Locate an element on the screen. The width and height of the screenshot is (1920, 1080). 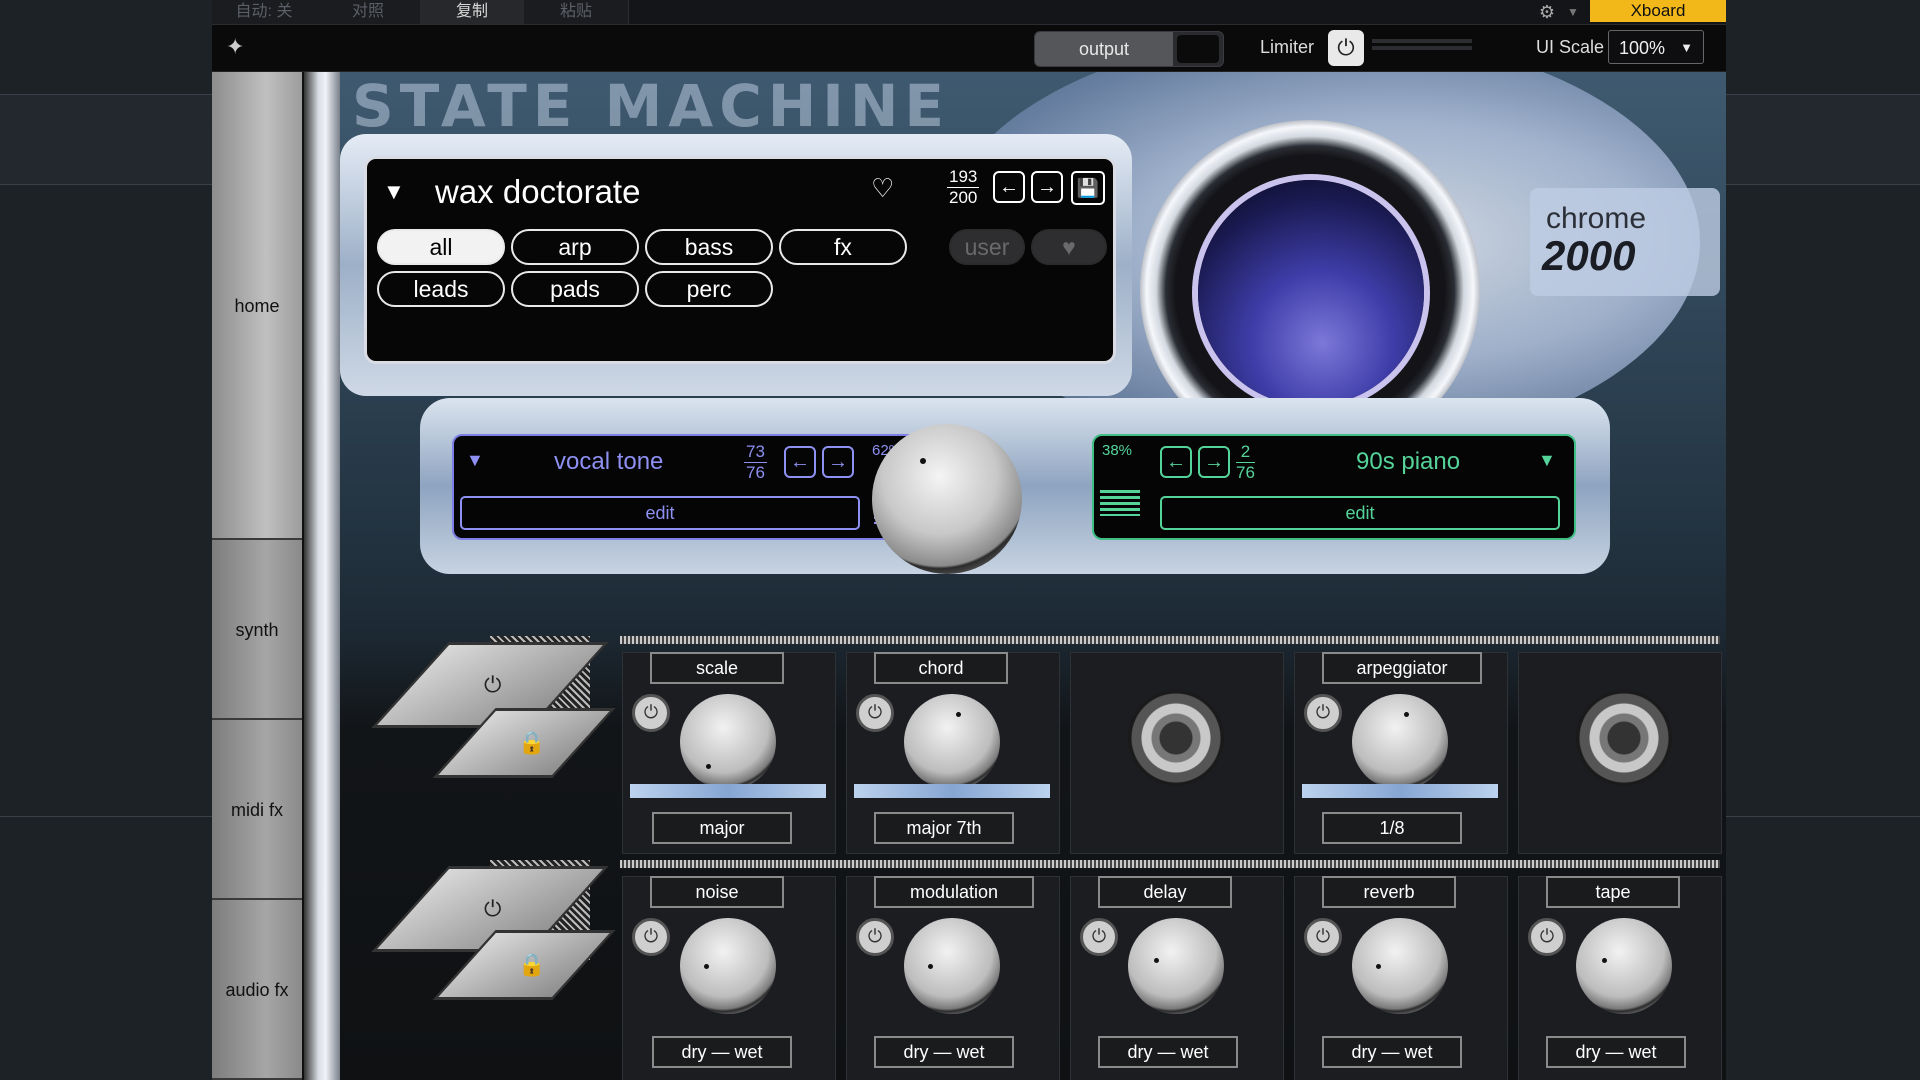
preset-dropdown-icon: ▼ is located at coordinates (394, 192).